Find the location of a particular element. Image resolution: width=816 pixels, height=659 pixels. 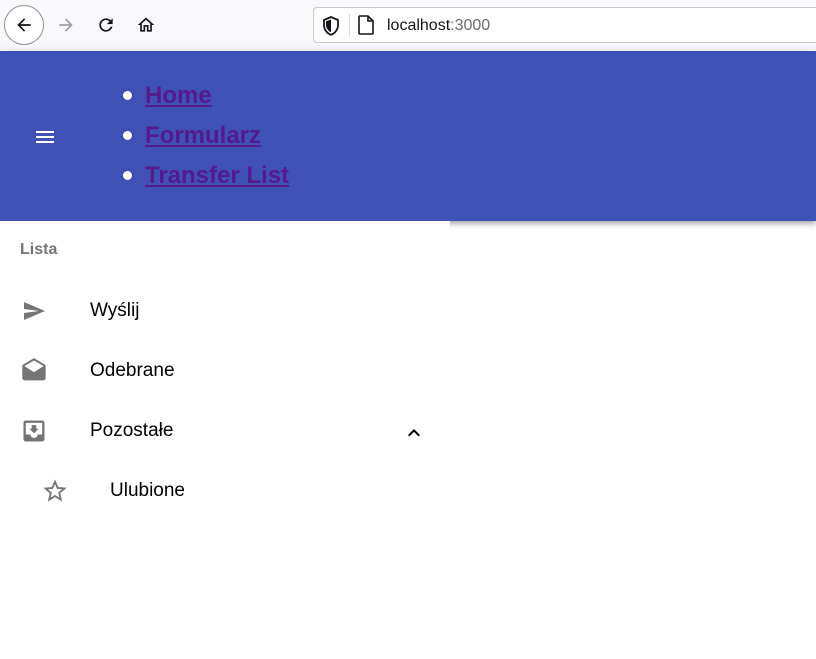

nav-links: Home Formularz Transfer List is located at coordinates (205, 136).